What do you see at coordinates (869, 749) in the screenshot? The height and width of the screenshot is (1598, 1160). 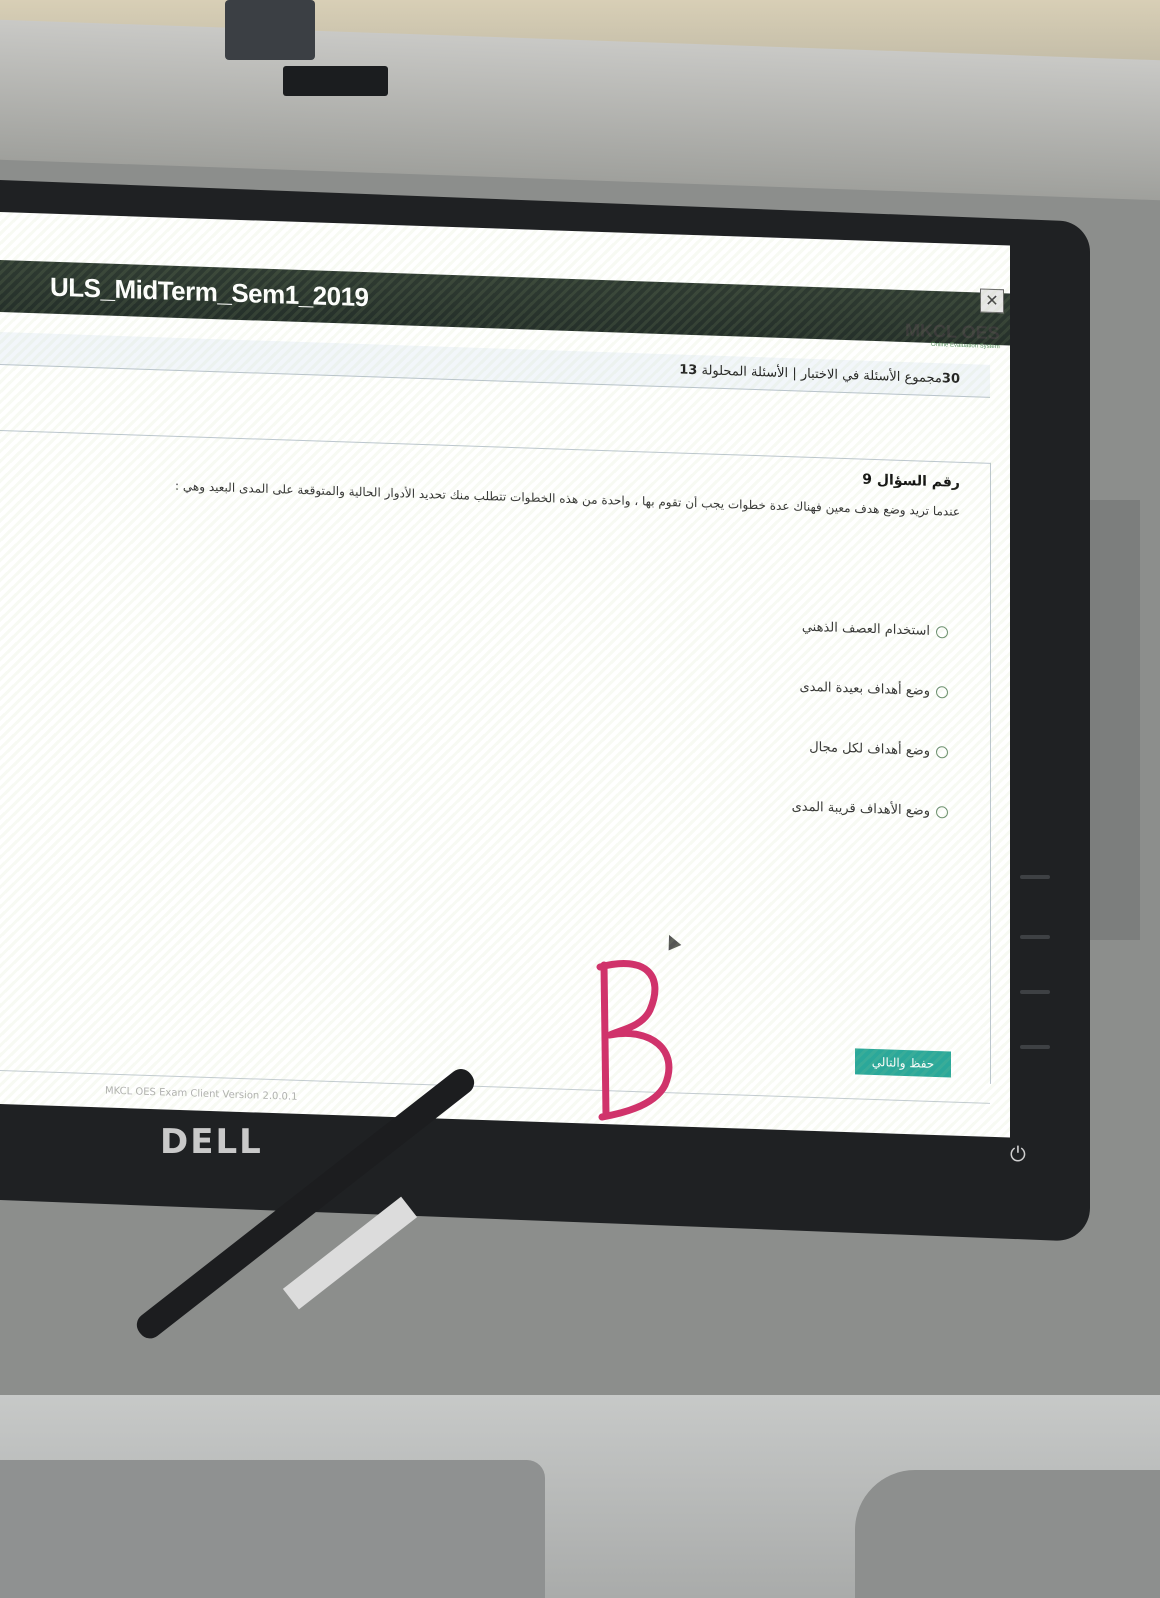 I see `answer-option-label: وضع أهداف لكل مجال` at bounding box center [869, 749].